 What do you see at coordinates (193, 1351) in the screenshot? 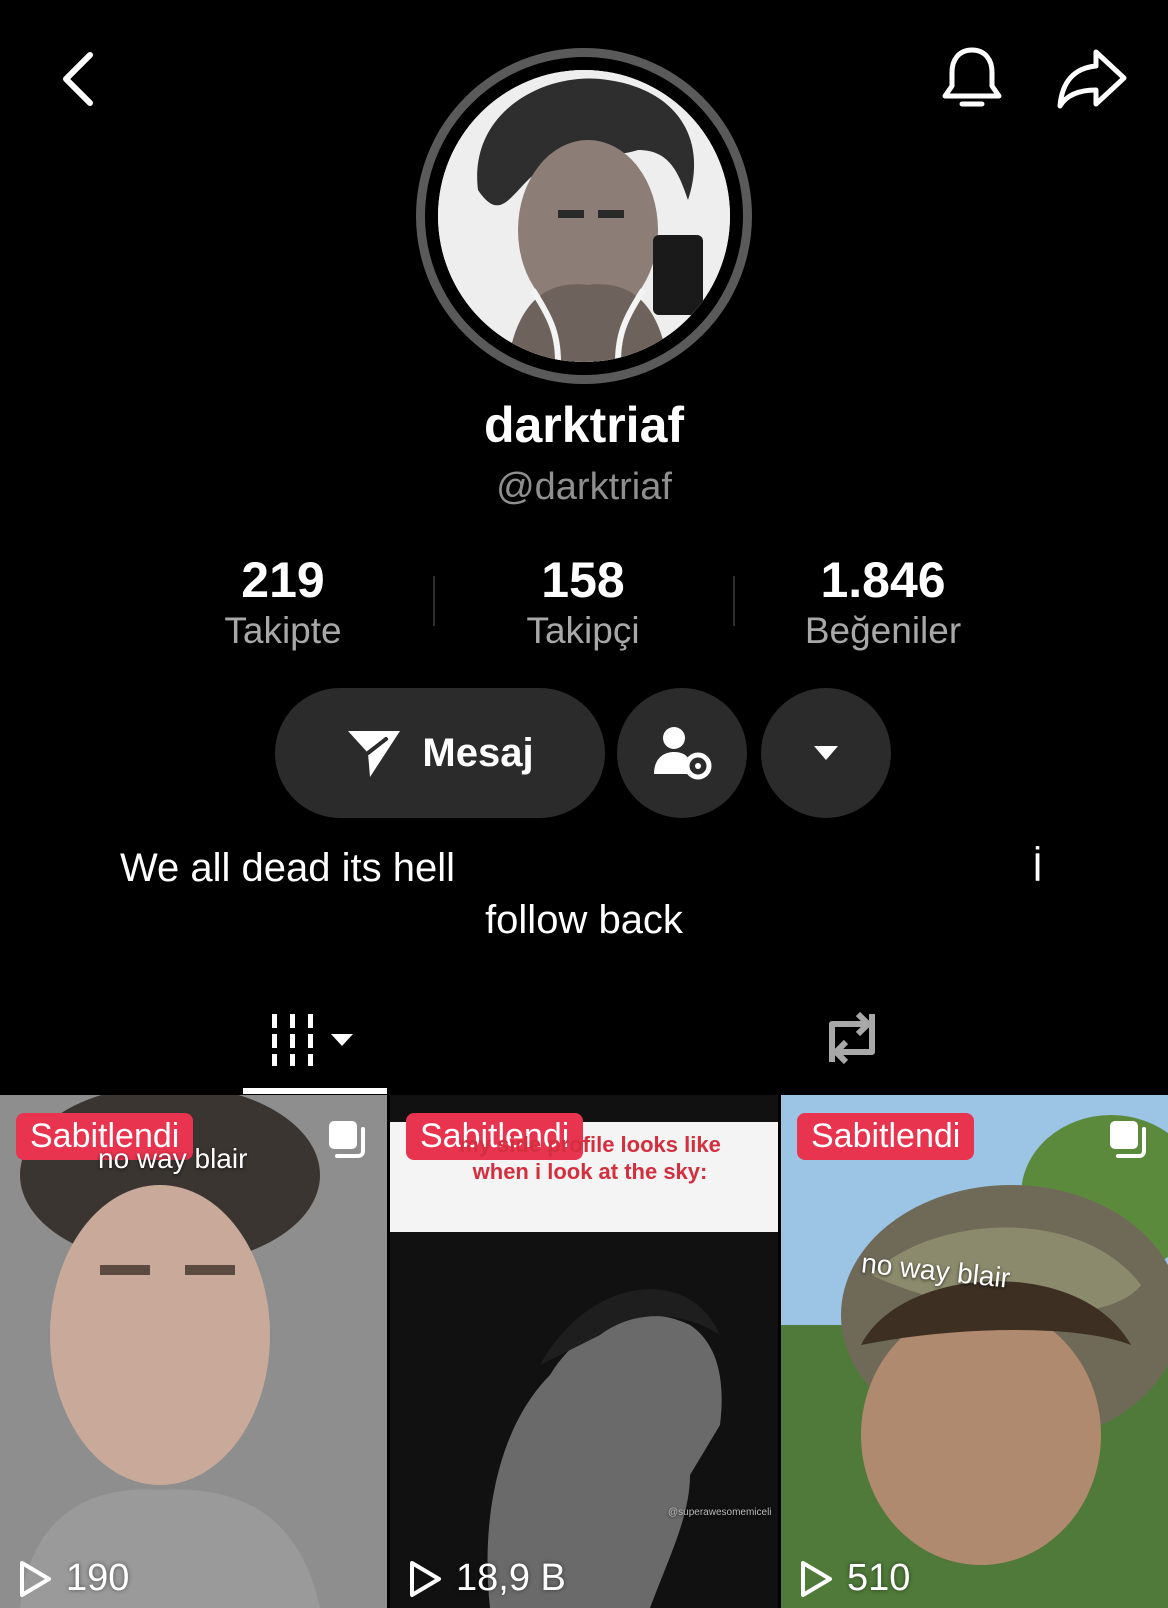
I see `video-thumbnail: Sabitlendi no way blair 190` at bounding box center [193, 1351].